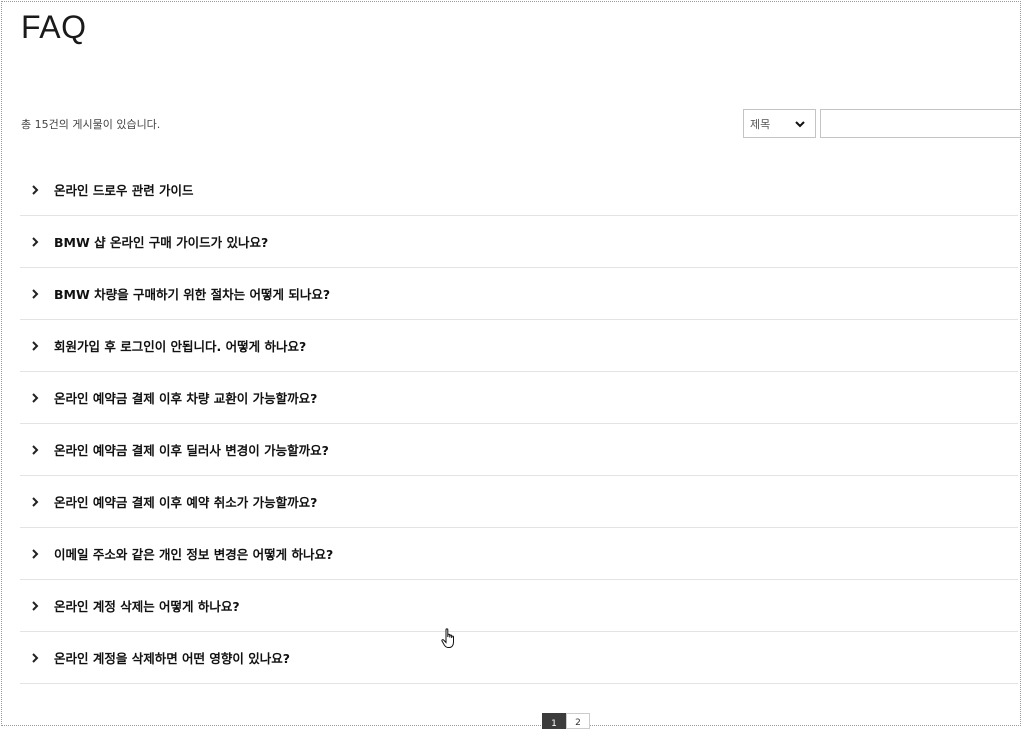 Image resolution: width=1024 pixels, height=729 pixels. I want to click on faq-question: 온라인 예약금 결제 이후 딜러사 변경이 가능할까요?, so click(191, 450).